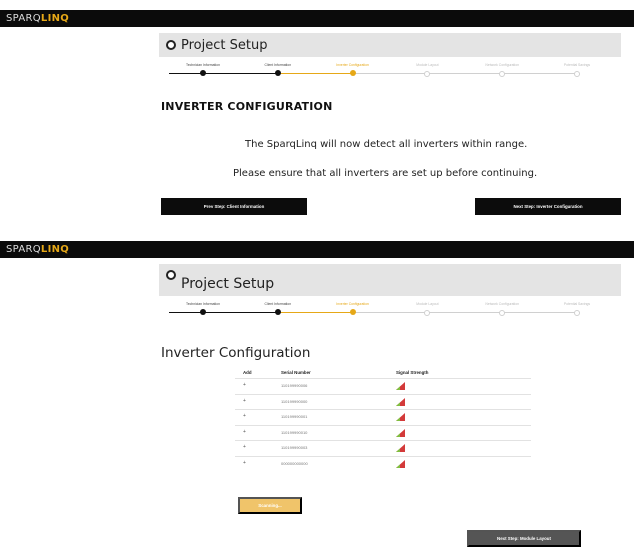  What do you see at coordinates (294, 447) in the screenshot?
I see `serial-number: 110199990003` at bounding box center [294, 447].